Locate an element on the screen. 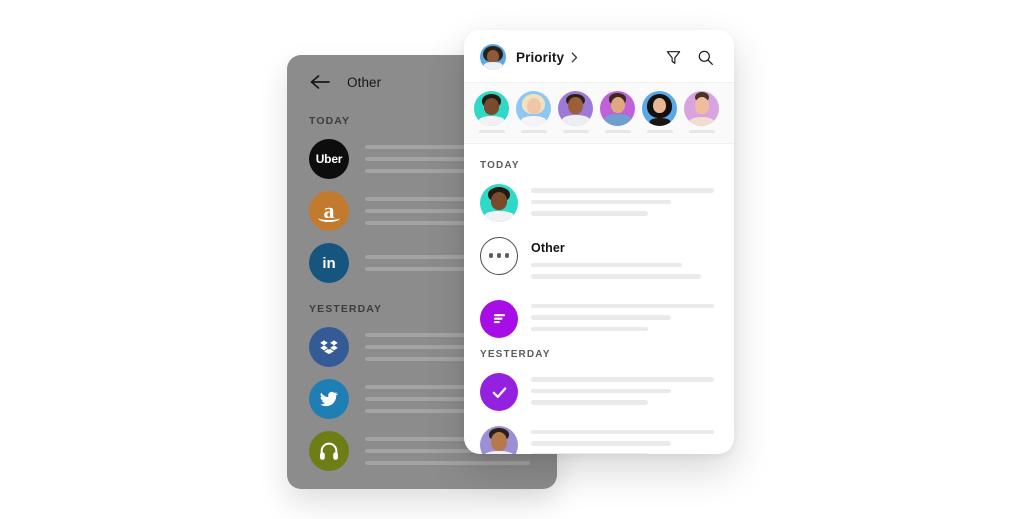 The width and height of the screenshot is (1024, 519). user-avatar is located at coordinates (493, 57).